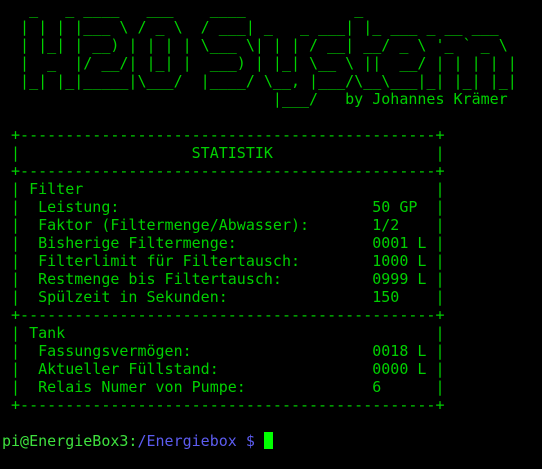 This screenshot has height=469, width=542. Describe the element at coordinates (47, 333) in the screenshot. I see `section-title: Tank` at that location.